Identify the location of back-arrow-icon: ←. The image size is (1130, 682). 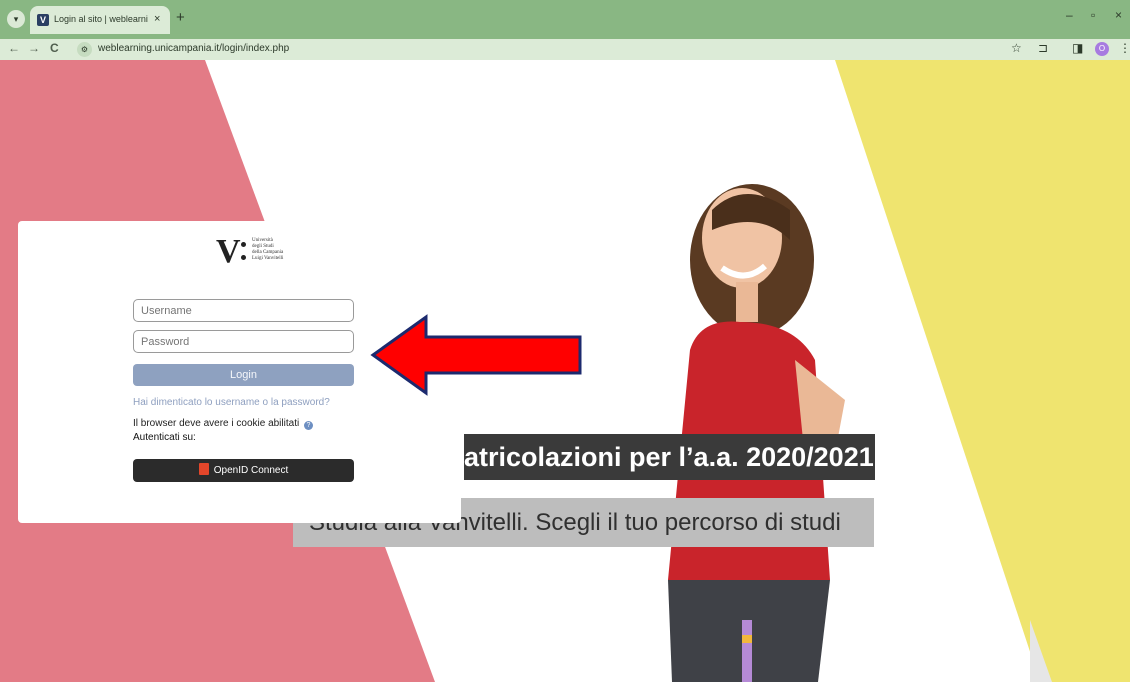
(14, 48).